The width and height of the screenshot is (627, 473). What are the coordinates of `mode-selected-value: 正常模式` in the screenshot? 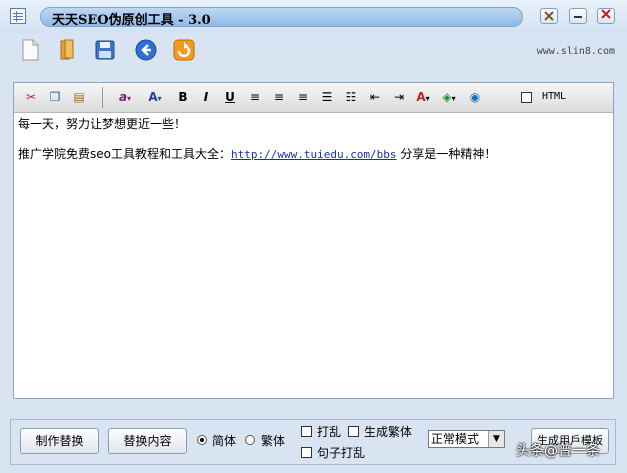 It's located at (455, 439).